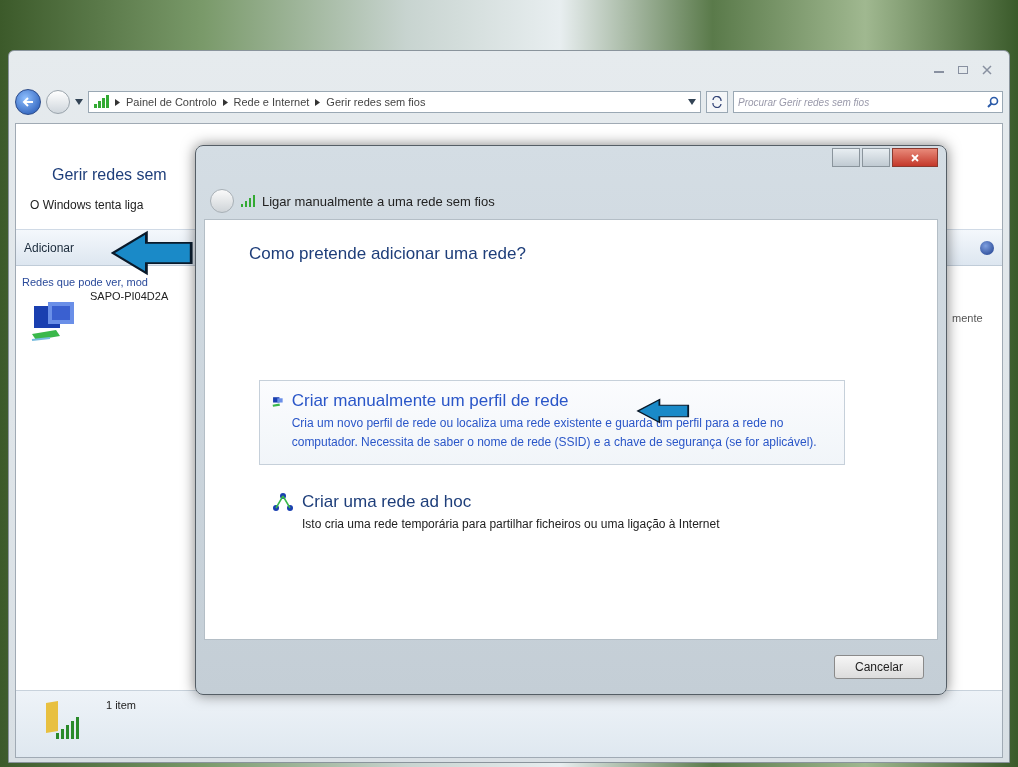 The image size is (1018, 767). I want to click on option-title: Criar manualmente um perfil de rede, so click(430, 401).